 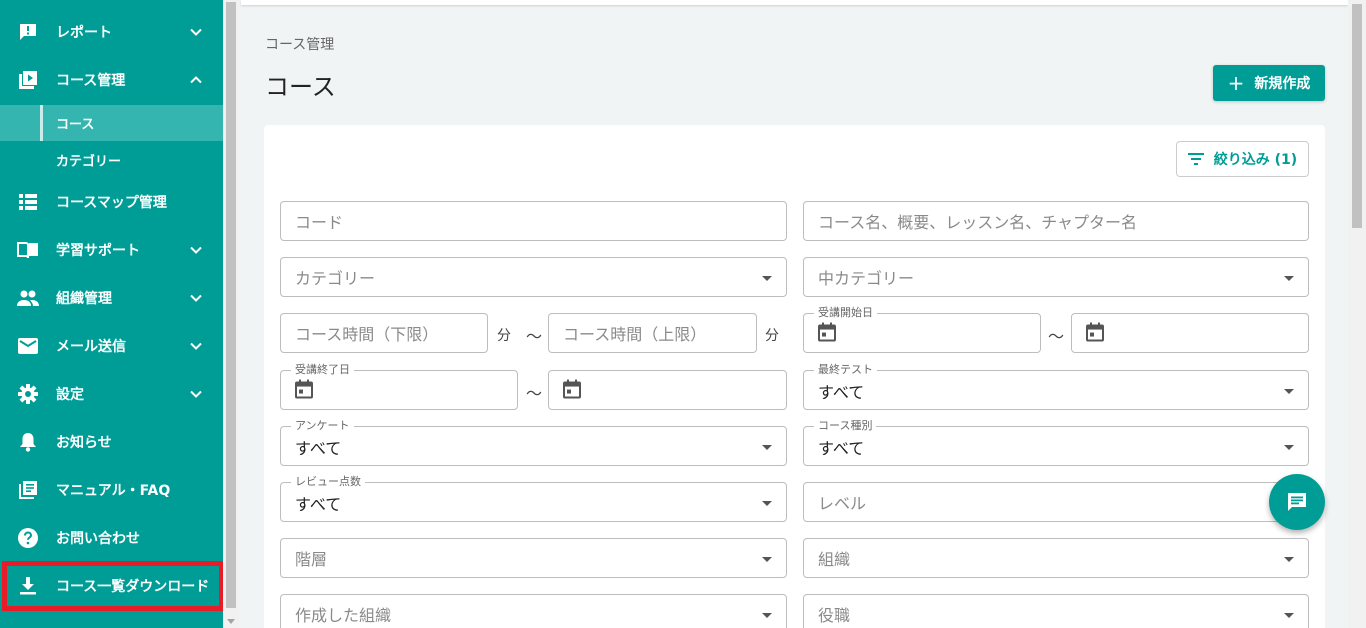 What do you see at coordinates (1195, 159) in the screenshot?
I see `filter-icon` at bounding box center [1195, 159].